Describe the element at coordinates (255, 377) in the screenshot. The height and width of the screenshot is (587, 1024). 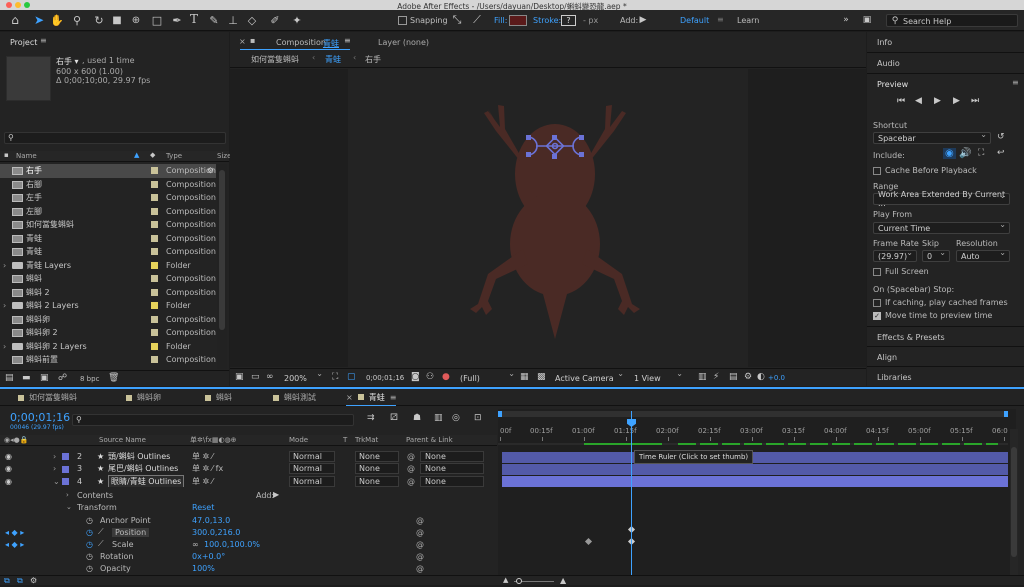
I see `monitor-icon: ▭` at that location.